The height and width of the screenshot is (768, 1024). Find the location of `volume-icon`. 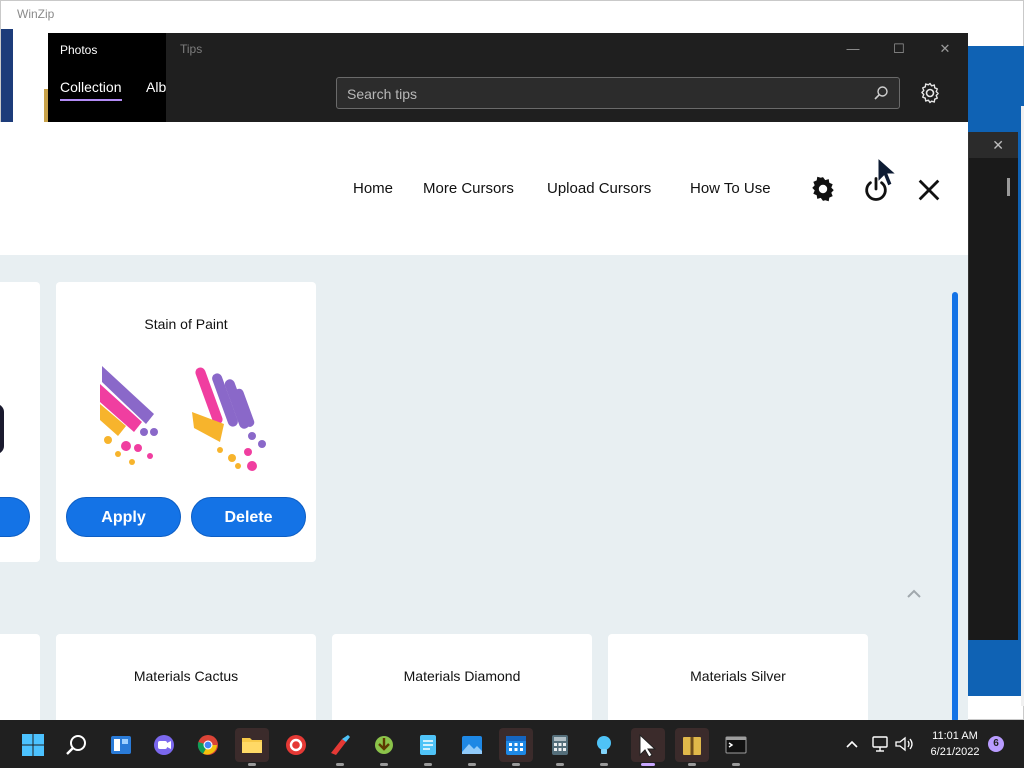

volume-icon is located at coordinates (904, 744).